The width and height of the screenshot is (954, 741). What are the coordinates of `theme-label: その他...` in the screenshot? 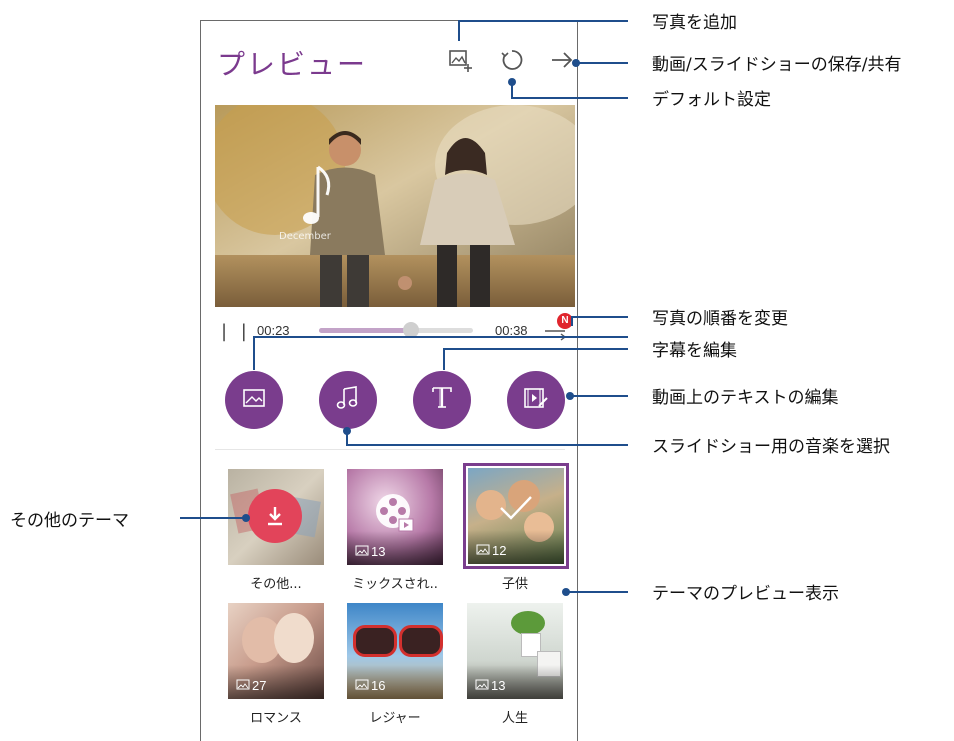 It's located at (276, 584).